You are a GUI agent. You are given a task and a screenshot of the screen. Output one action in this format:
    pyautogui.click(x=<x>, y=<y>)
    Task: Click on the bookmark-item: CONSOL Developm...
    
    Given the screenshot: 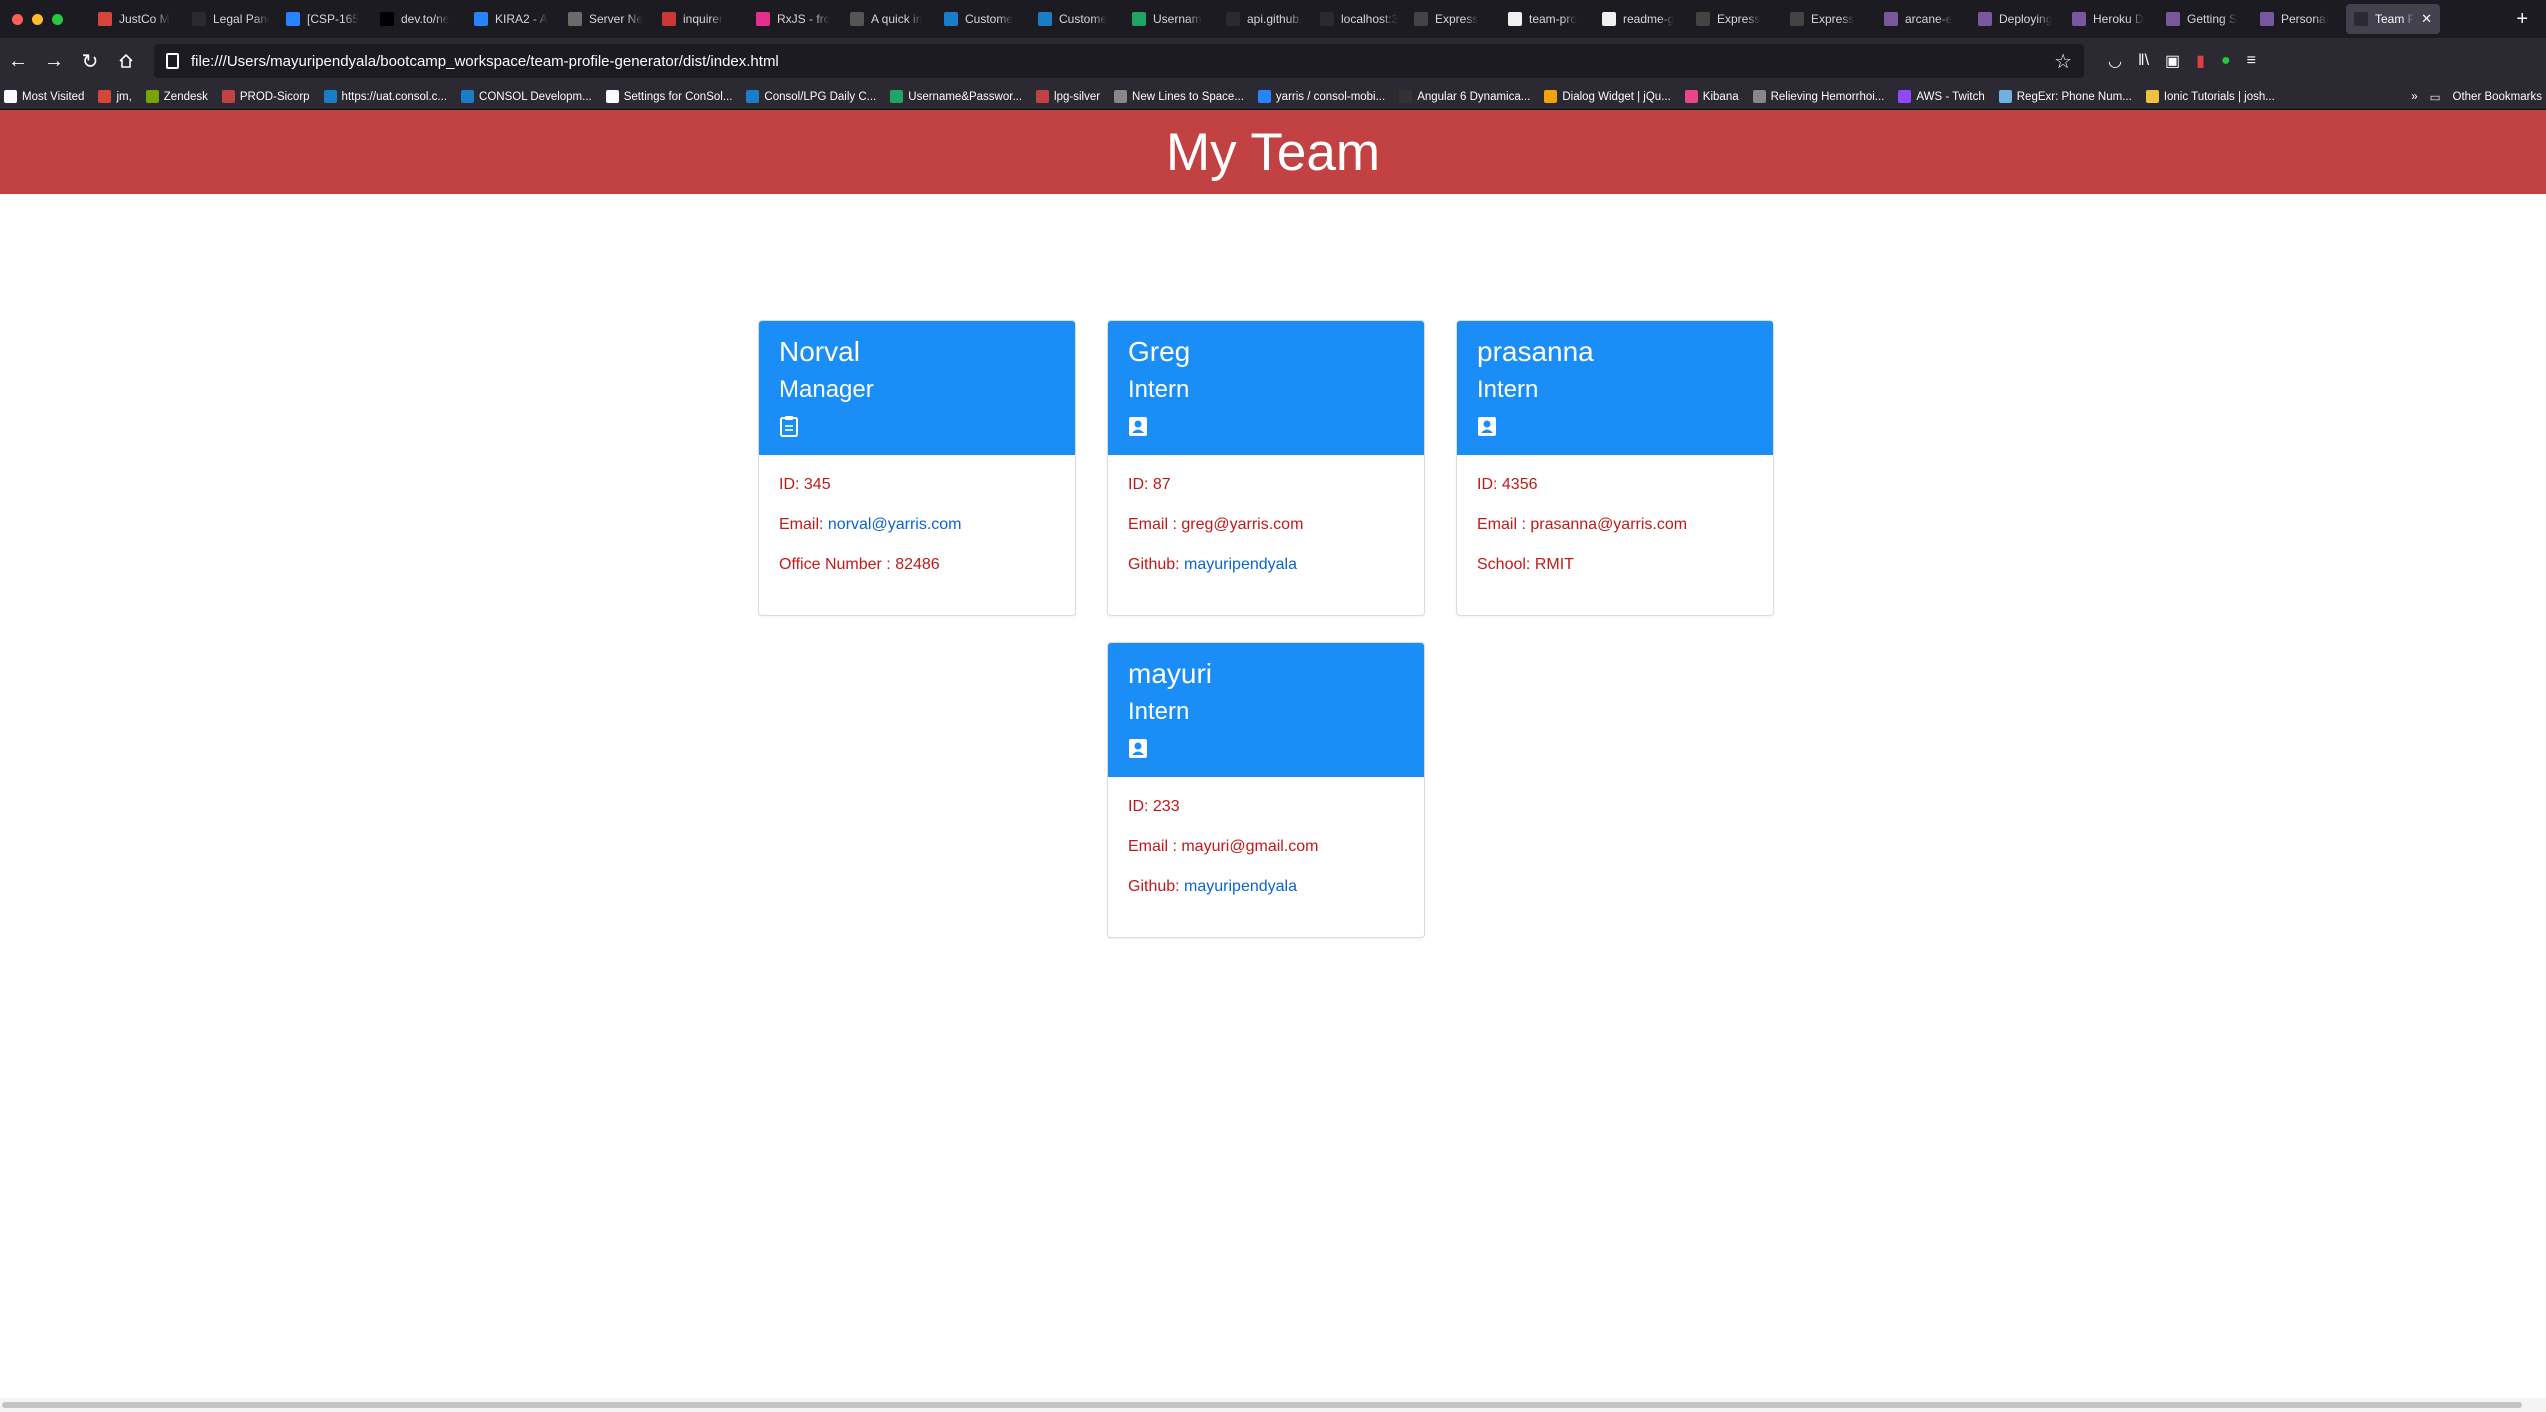 What is the action you would take?
    pyautogui.click(x=526, y=96)
    